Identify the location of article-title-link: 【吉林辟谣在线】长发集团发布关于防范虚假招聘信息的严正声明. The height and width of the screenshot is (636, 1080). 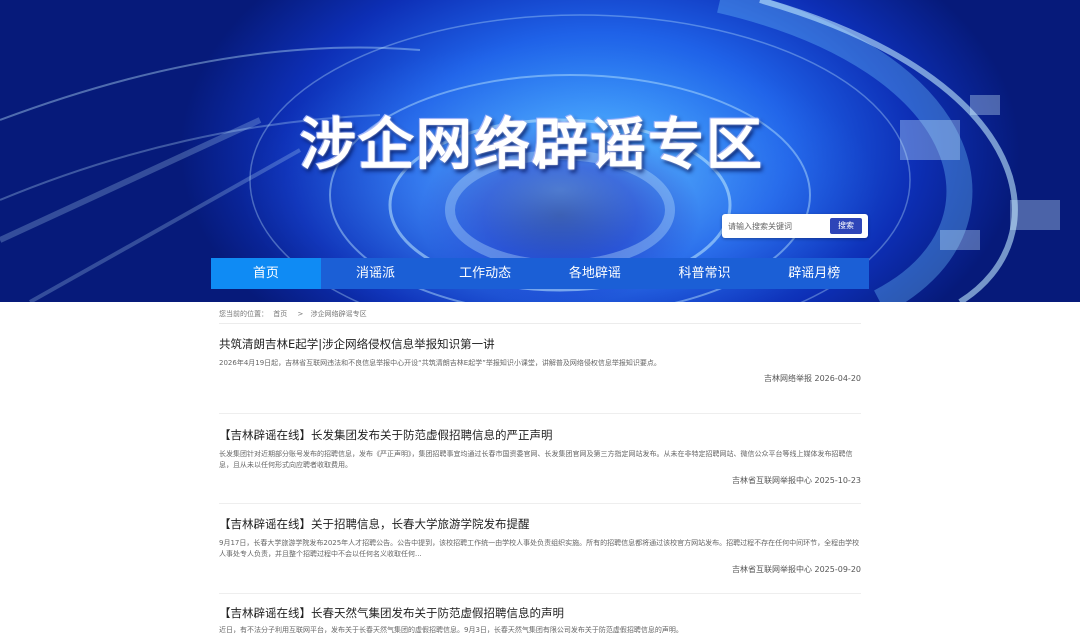
(540, 435).